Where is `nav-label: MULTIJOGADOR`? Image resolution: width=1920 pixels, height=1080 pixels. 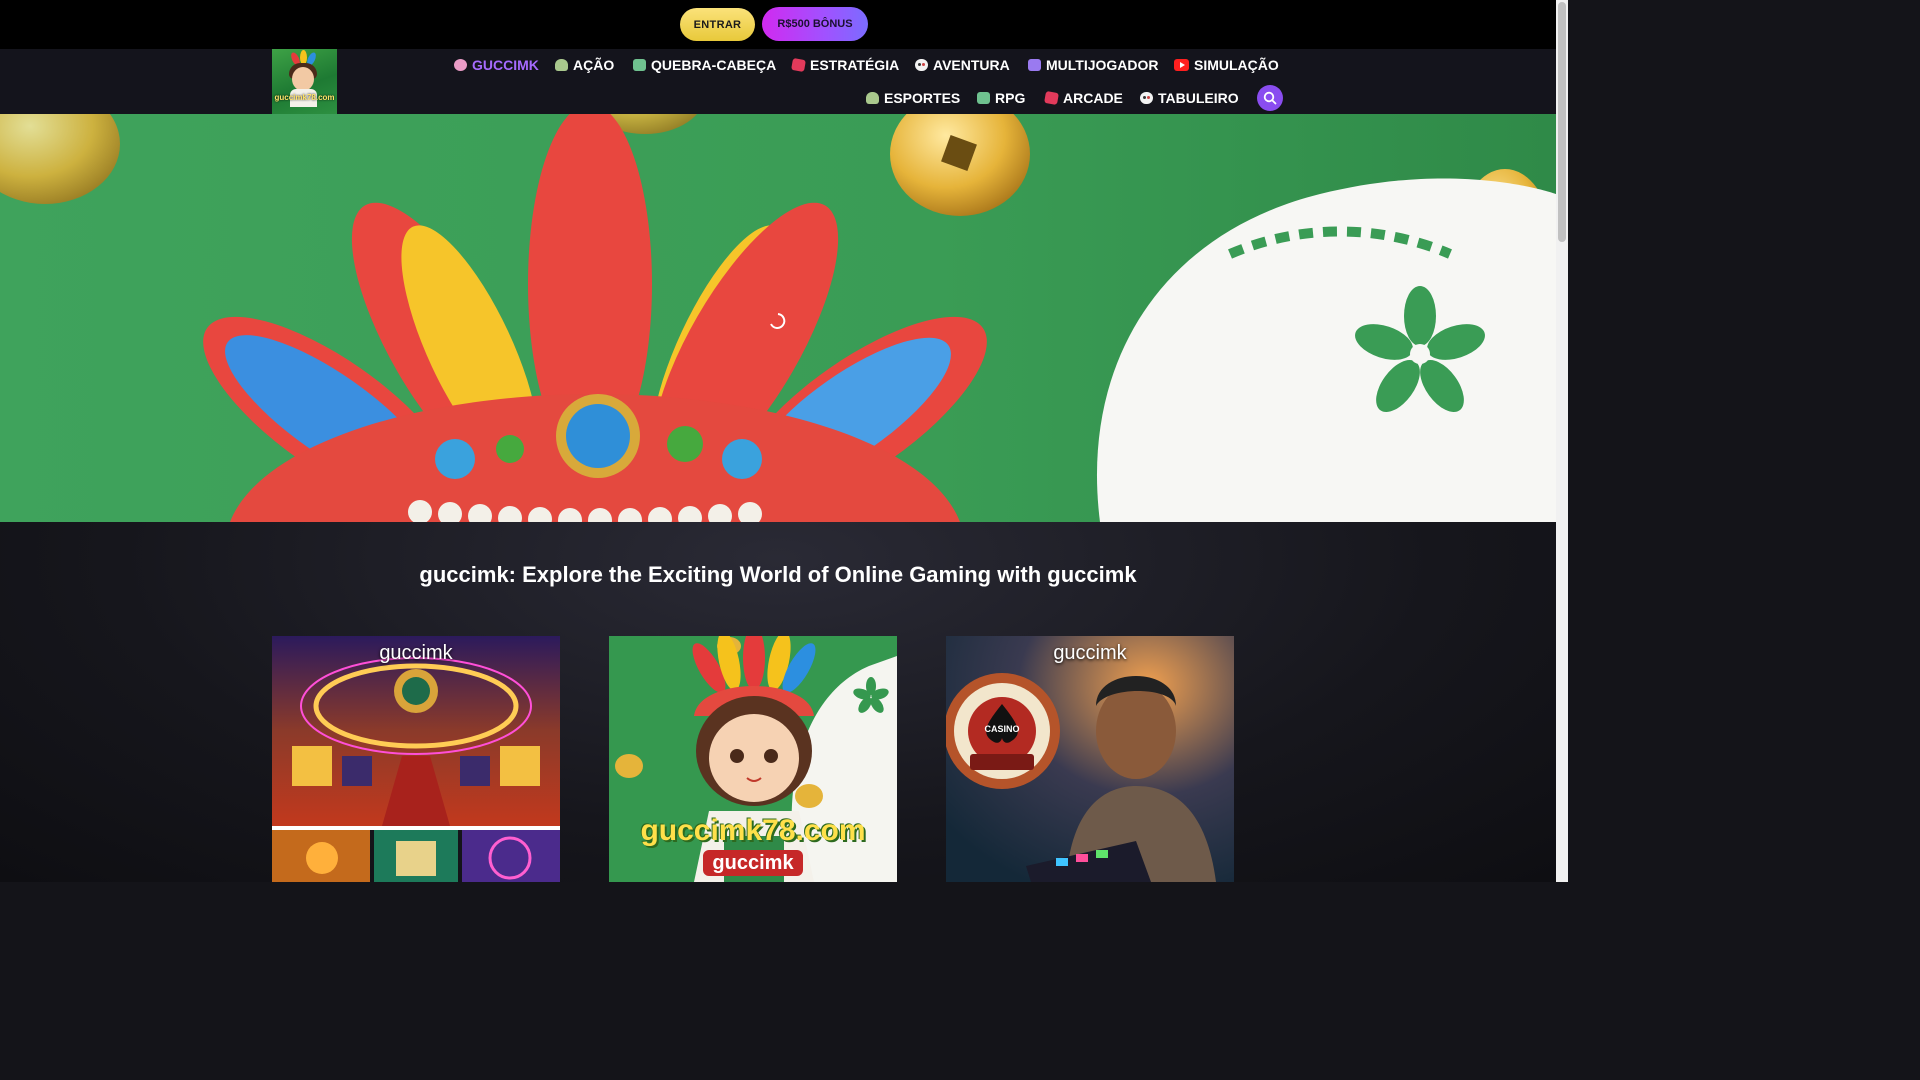
nav-label: MULTIJOGADOR is located at coordinates (1102, 65).